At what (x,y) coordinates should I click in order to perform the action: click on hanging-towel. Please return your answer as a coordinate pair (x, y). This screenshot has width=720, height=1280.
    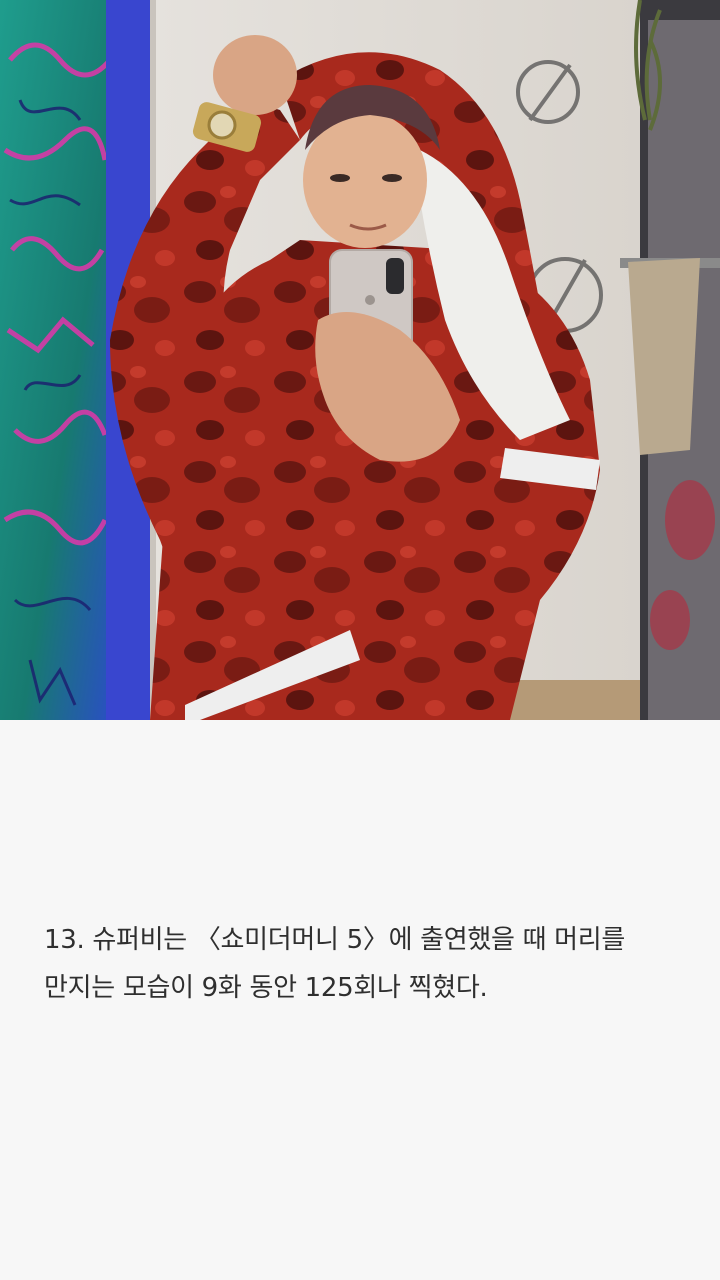
    Looking at the image, I should click on (664, 356).